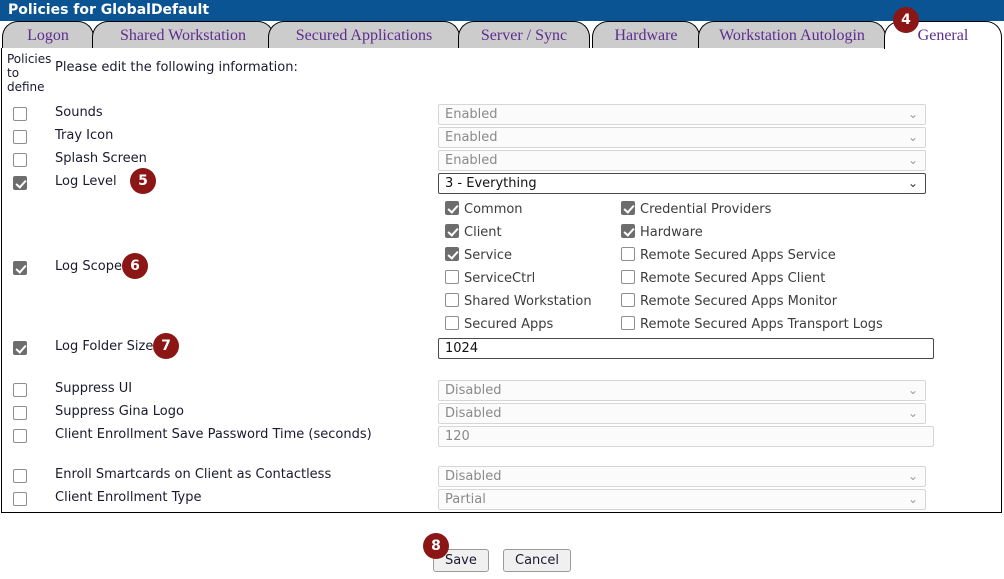 The height and width of the screenshot is (579, 1004). I want to click on define-checkbox-suppress-gina-logo, so click(20, 413).